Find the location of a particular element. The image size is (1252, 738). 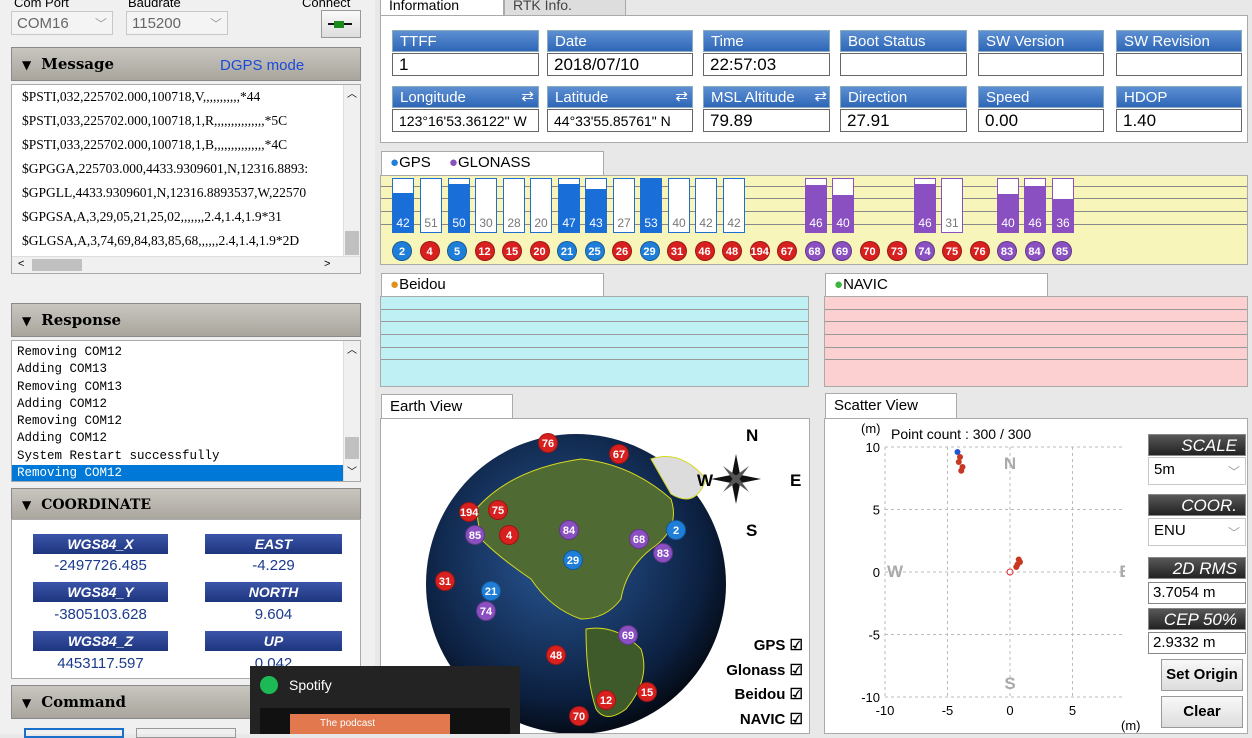

baudrate-select: 115200 ﹀ is located at coordinates (177, 23).